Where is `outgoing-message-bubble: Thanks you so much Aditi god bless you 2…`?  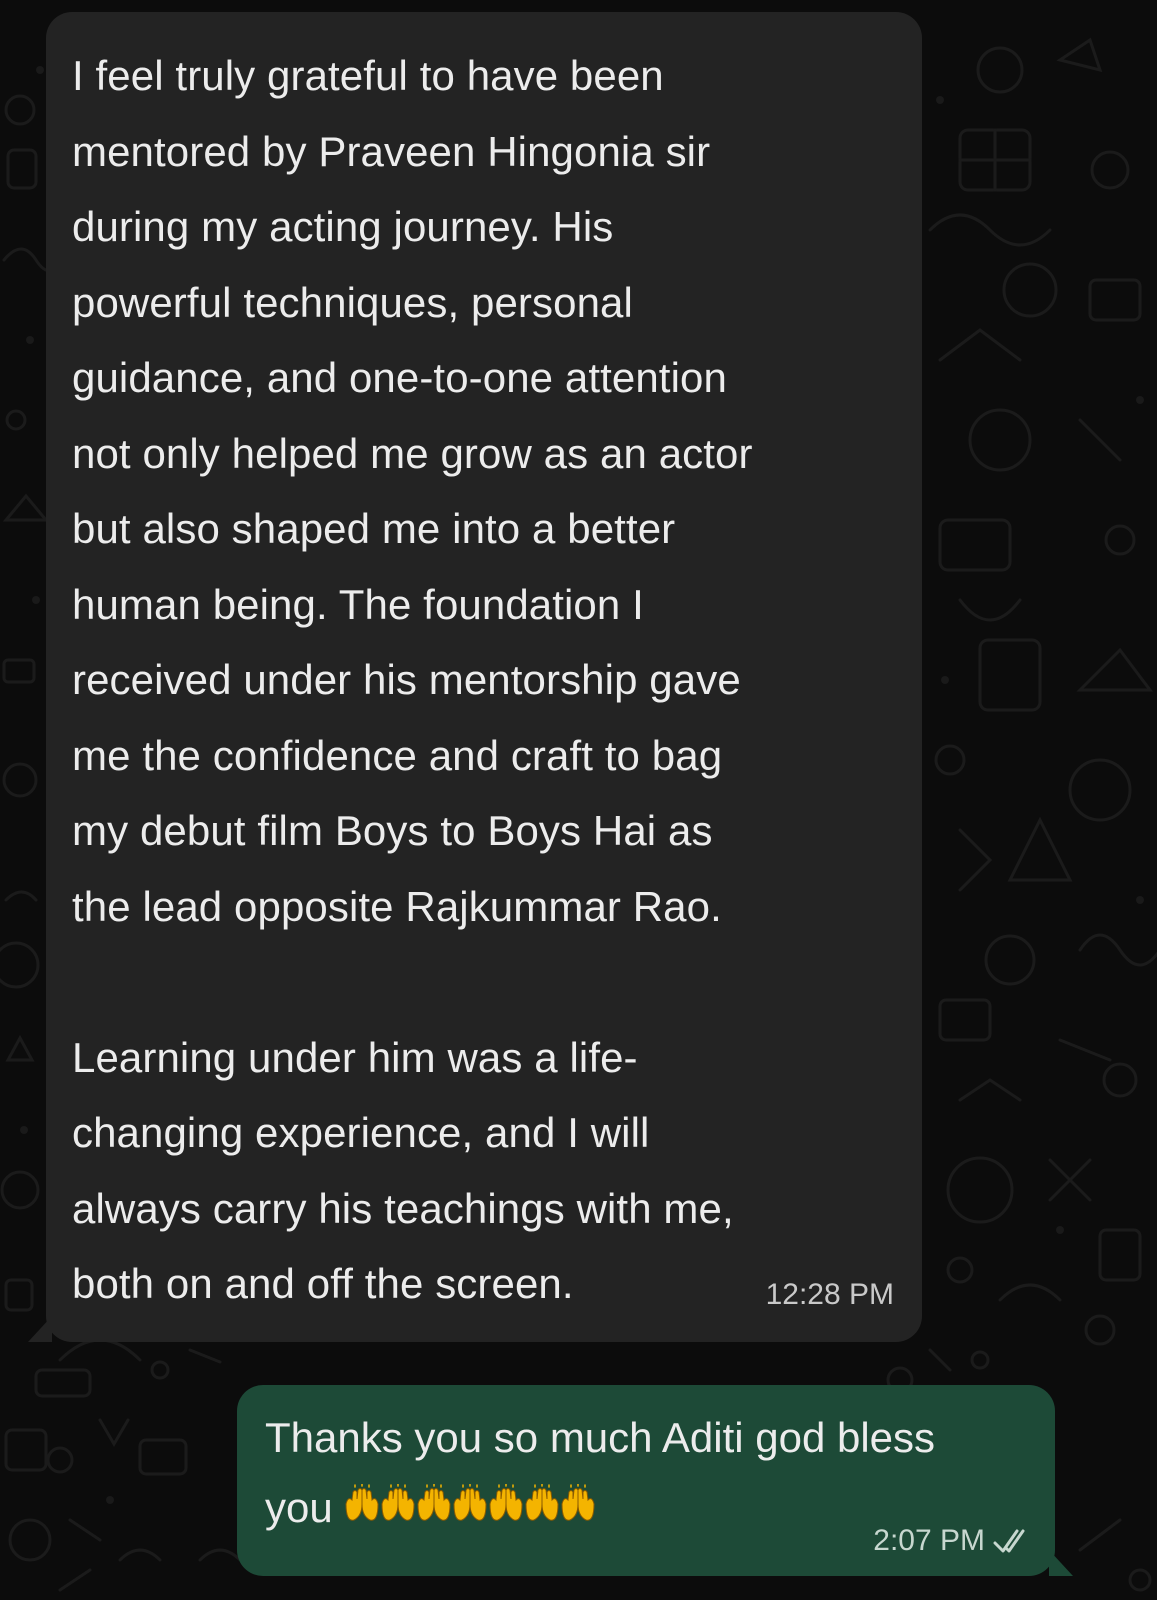
outgoing-message-bubble: Thanks you so much Aditi god bless you 2… is located at coordinates (655, 1480).